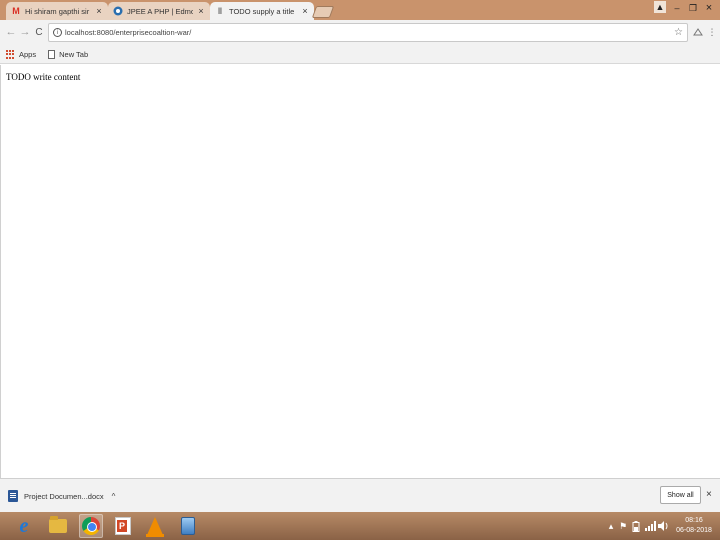 The image size is (720, 540). Describe the element at coordinates (58, 526) in the screenshot. I see `file-explorer-icon` at that location.